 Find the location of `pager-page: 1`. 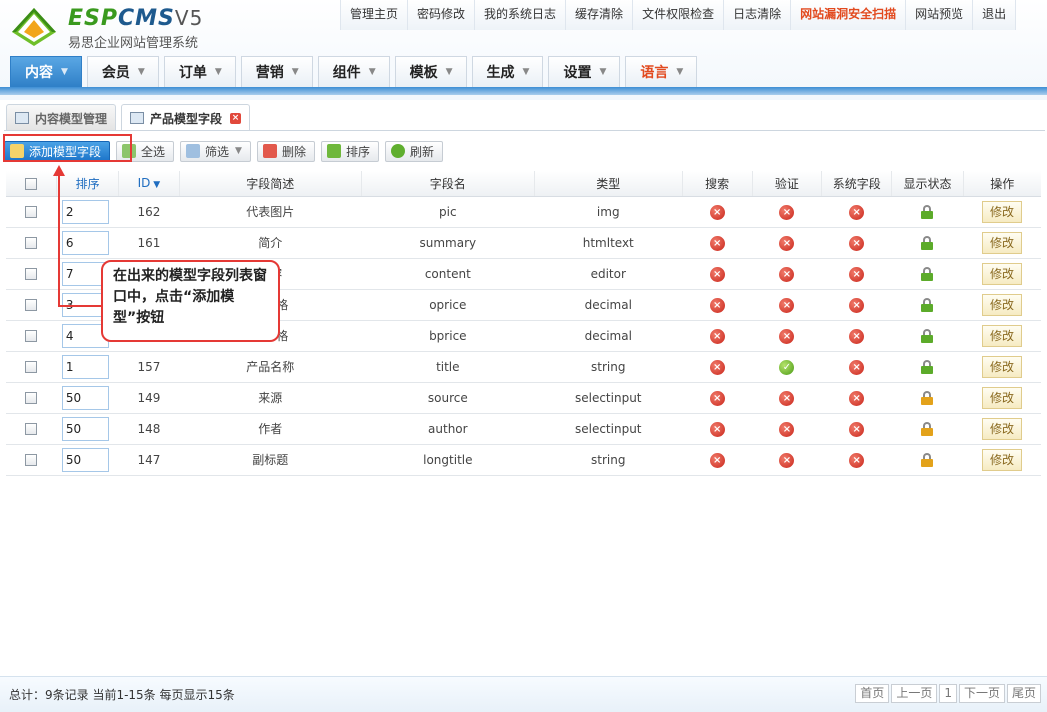

pager-page: 1 is located at coordinates (948, 693).